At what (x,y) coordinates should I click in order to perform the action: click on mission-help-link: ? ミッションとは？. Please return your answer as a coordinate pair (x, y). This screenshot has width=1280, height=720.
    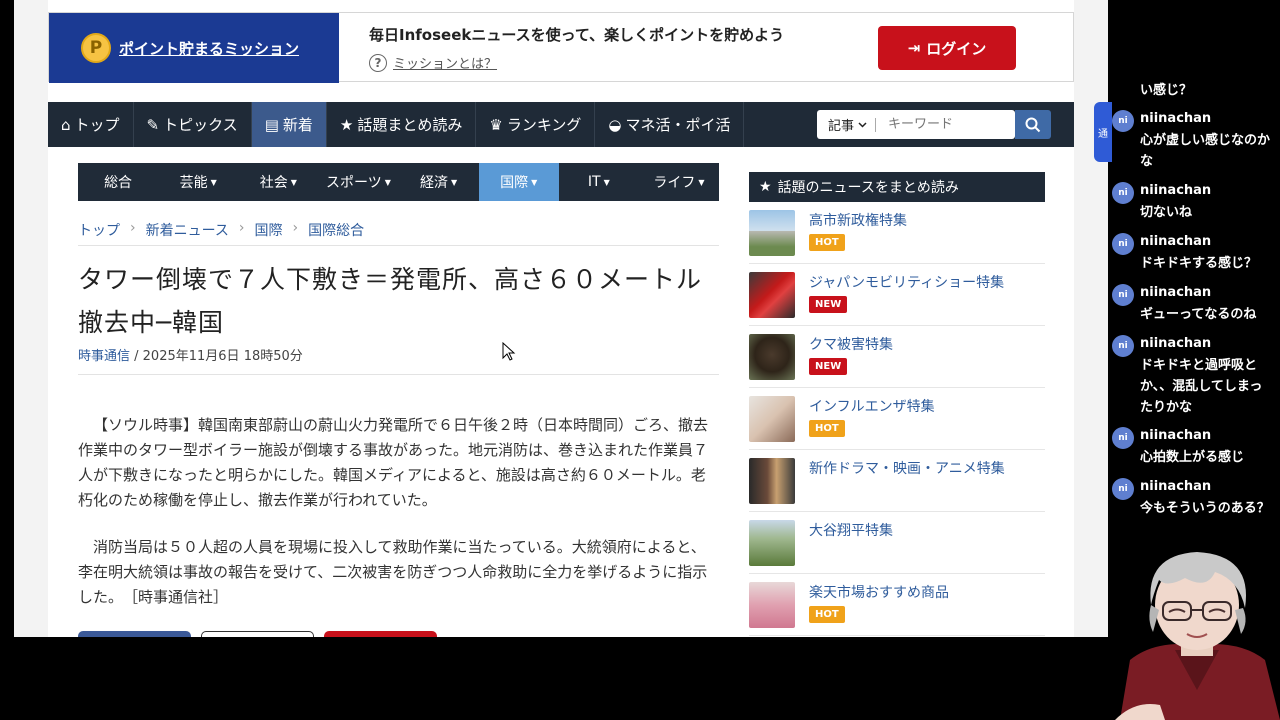
    Looking at the image, I should click on (433, 62).